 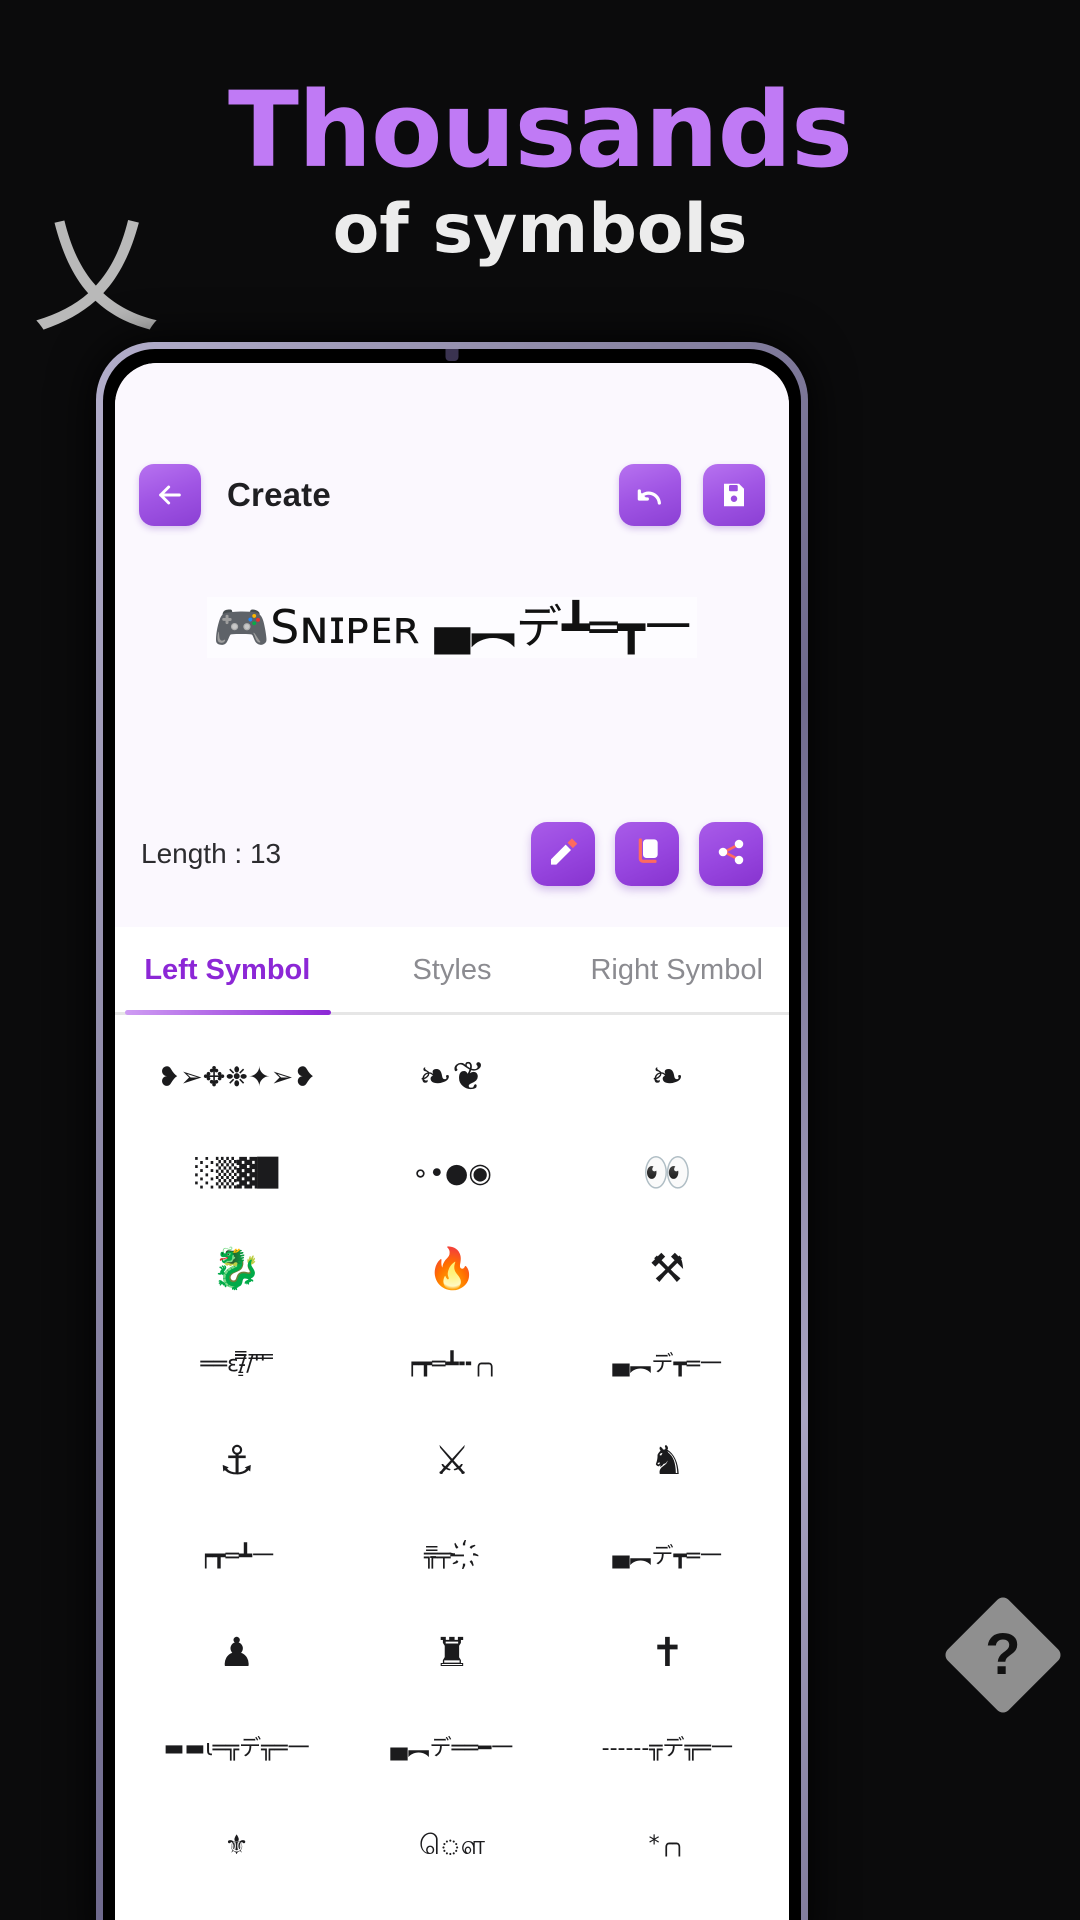 I want to click on symbol-cell: ❧, so click(x=667, y=1077).